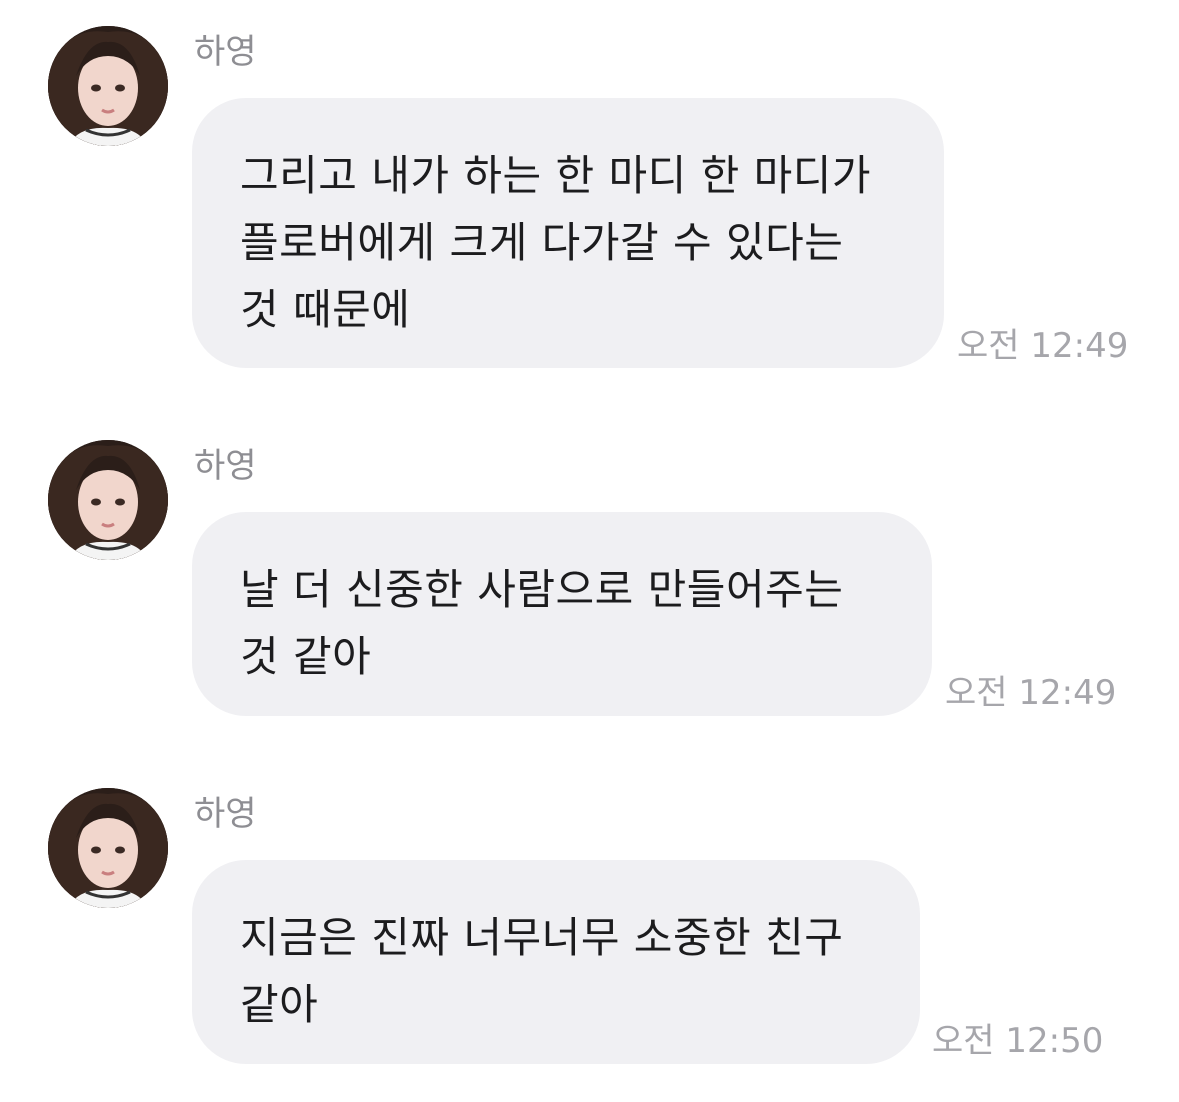 This screenshot has width=1179, height=1102. What do you see at coordinates (542, 971) in the screenshot?
I see `message-text: 지금은 진짜 너무너무 소중한 친구 같아` at bounding box center [542, 971].